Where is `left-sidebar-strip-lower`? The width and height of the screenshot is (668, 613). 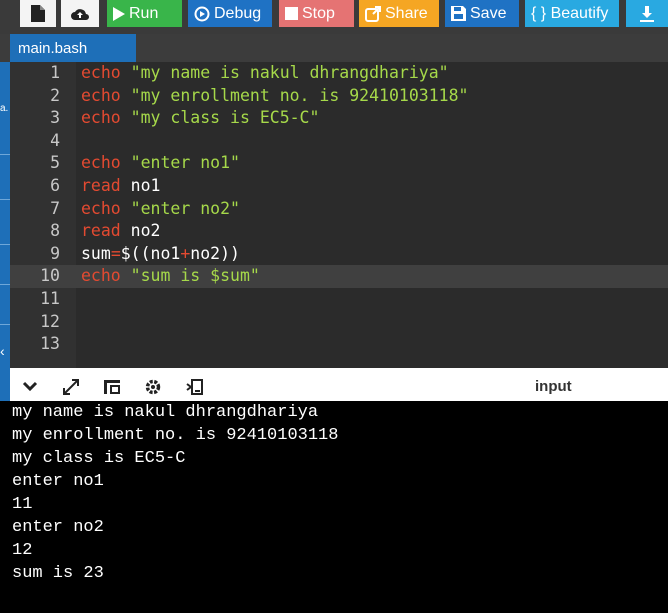 left-sidebar-strip-lower is located at coordinates (5, 385).